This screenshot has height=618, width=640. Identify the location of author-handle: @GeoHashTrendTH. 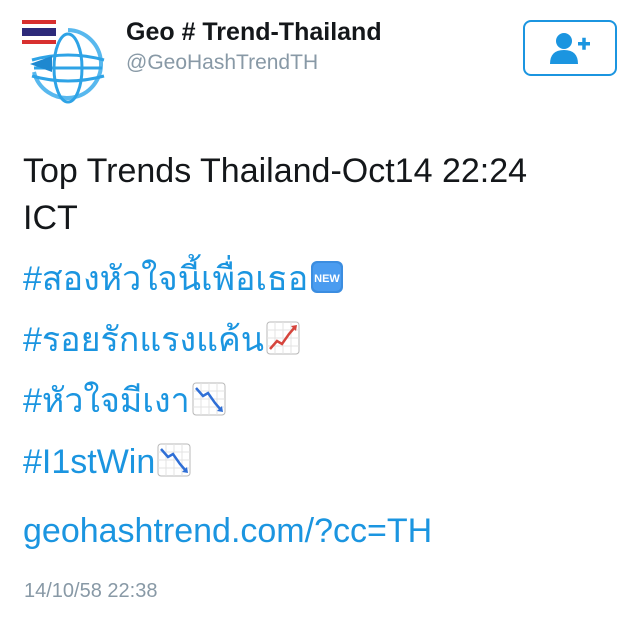
(222, 63).